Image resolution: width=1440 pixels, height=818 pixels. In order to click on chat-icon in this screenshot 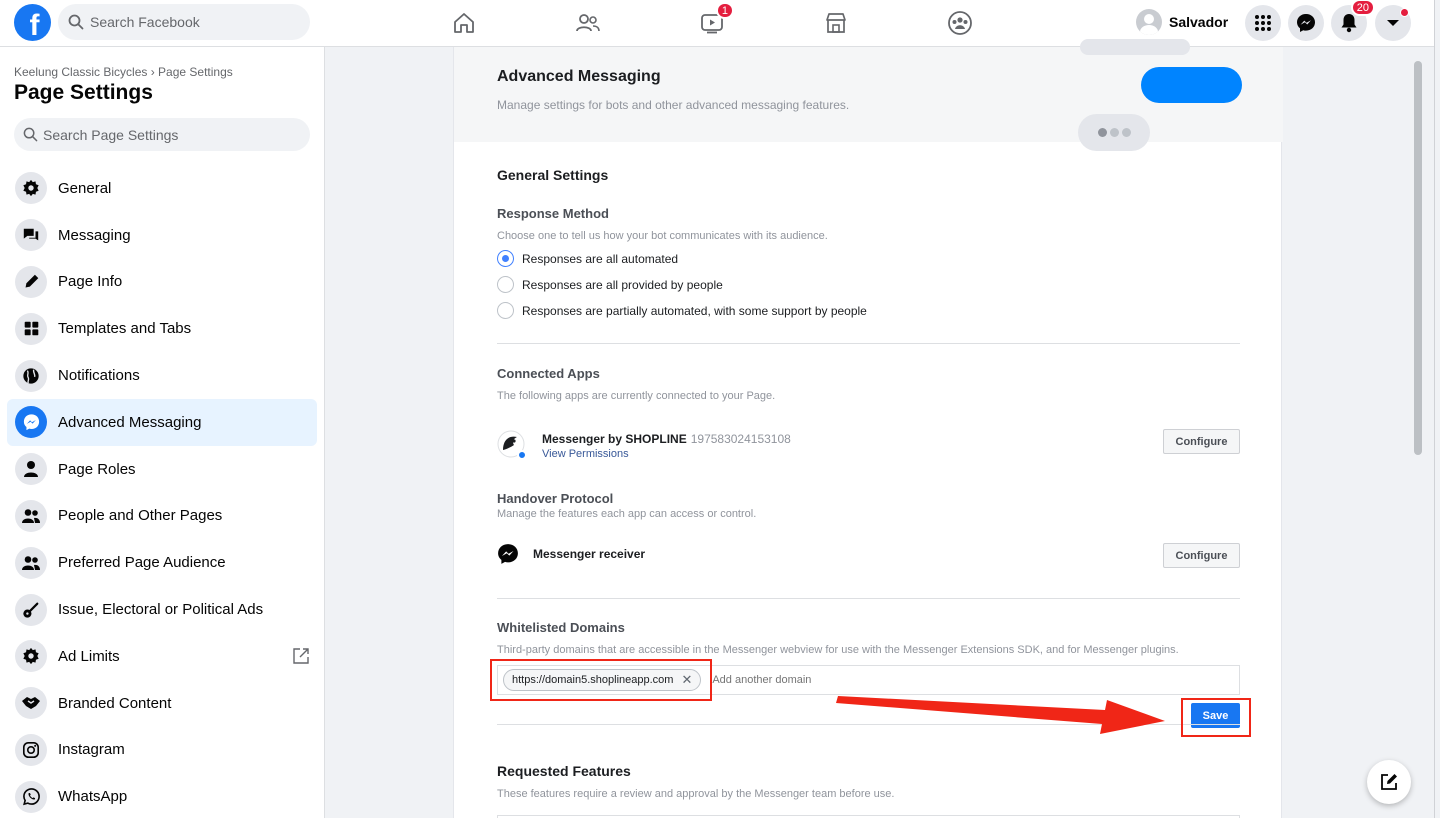, I will do `click(31, 235)`.